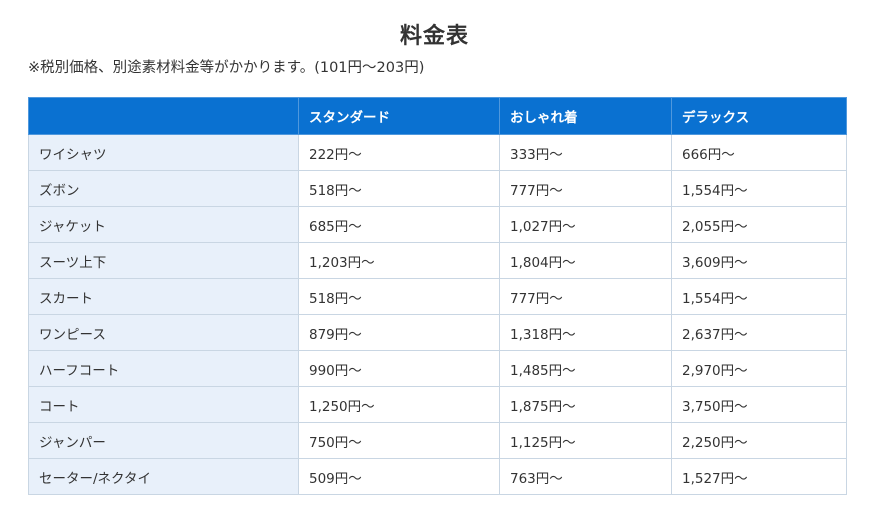 The height and width of the screenshot is (512, 869). What do you see at coordinates (163, 440) in the screenshot?
I see `item-name: ジャンパー` at bounding box center [163, 440].